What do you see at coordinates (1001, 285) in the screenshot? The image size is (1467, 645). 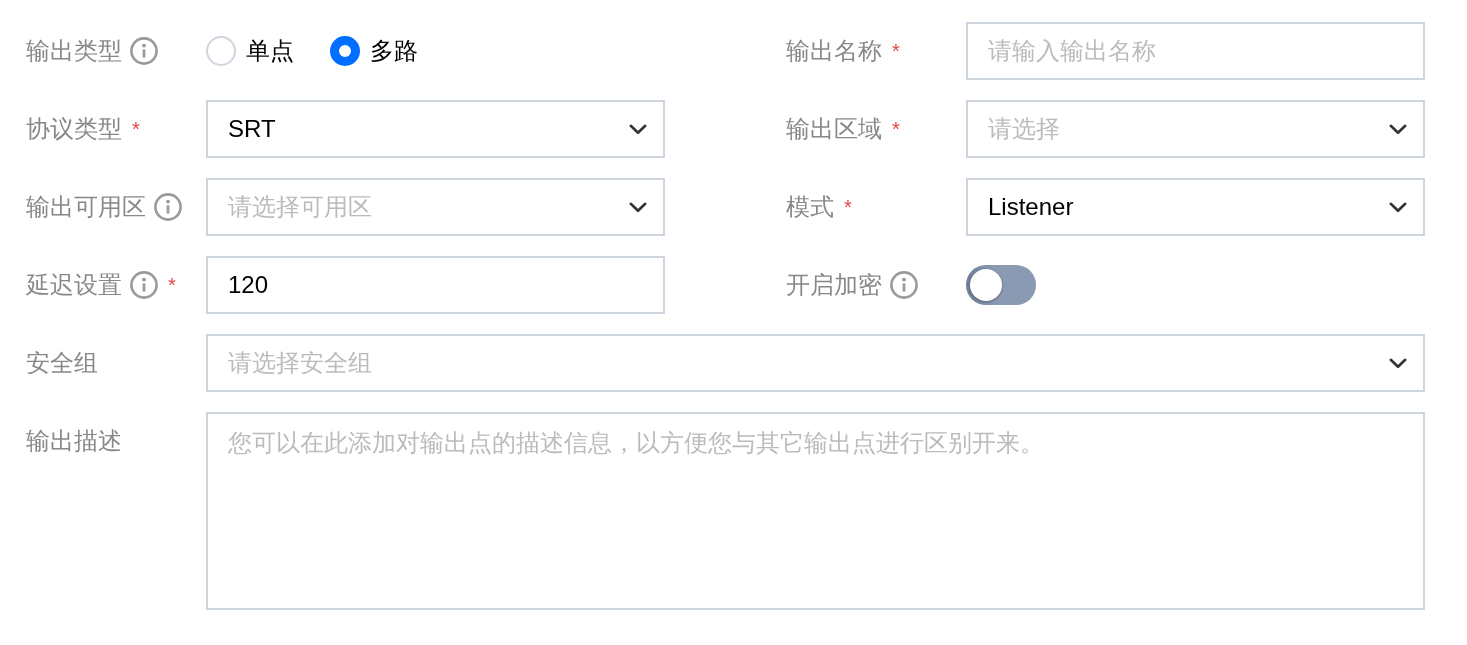 I see `toggle-switch` at bounding box center [1001, 285].